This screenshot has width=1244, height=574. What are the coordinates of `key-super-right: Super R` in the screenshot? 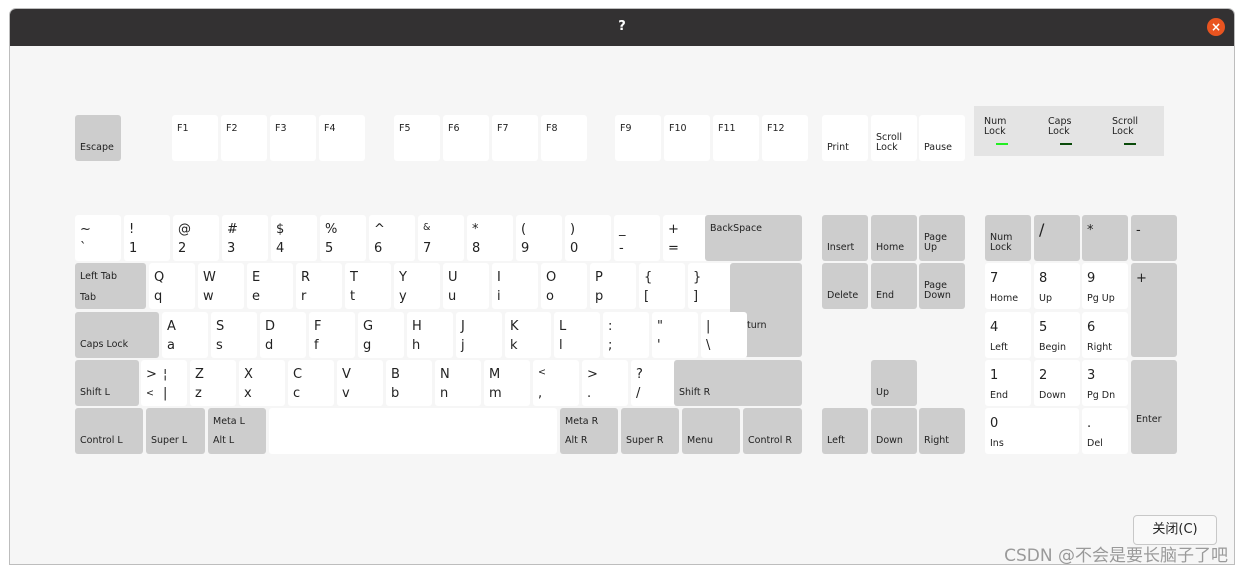 It's located at (650, 431).